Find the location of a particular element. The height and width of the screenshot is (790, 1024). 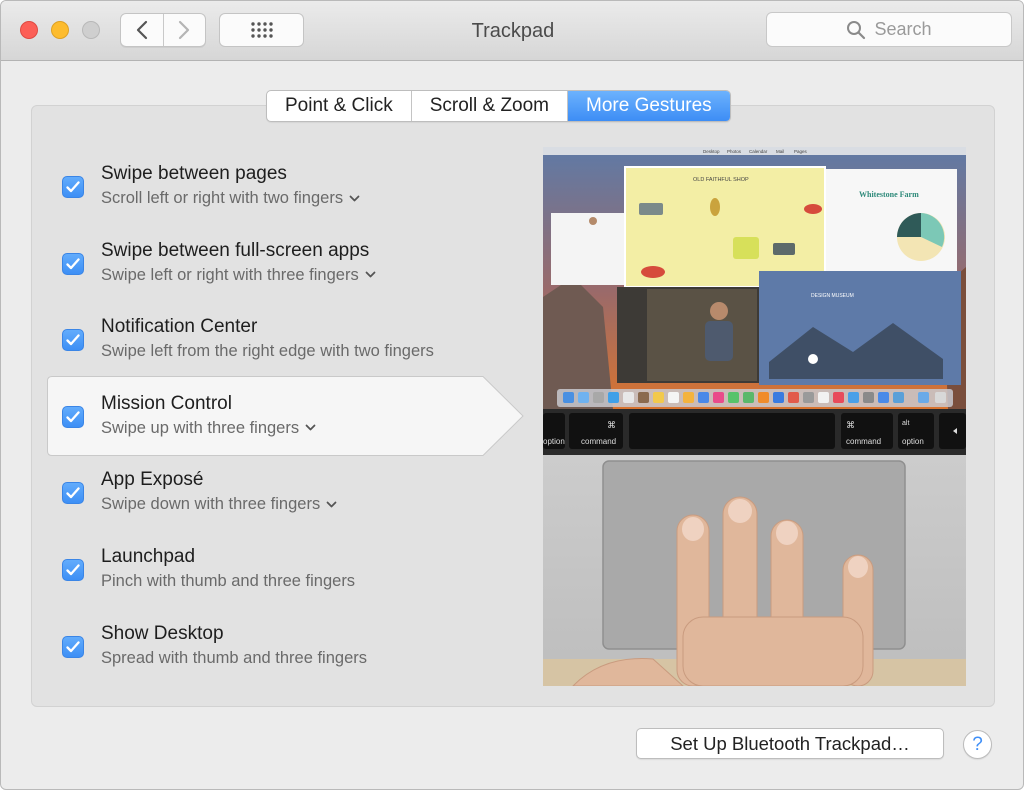

key-option-label-right: option is located at coordinates (913, 441).